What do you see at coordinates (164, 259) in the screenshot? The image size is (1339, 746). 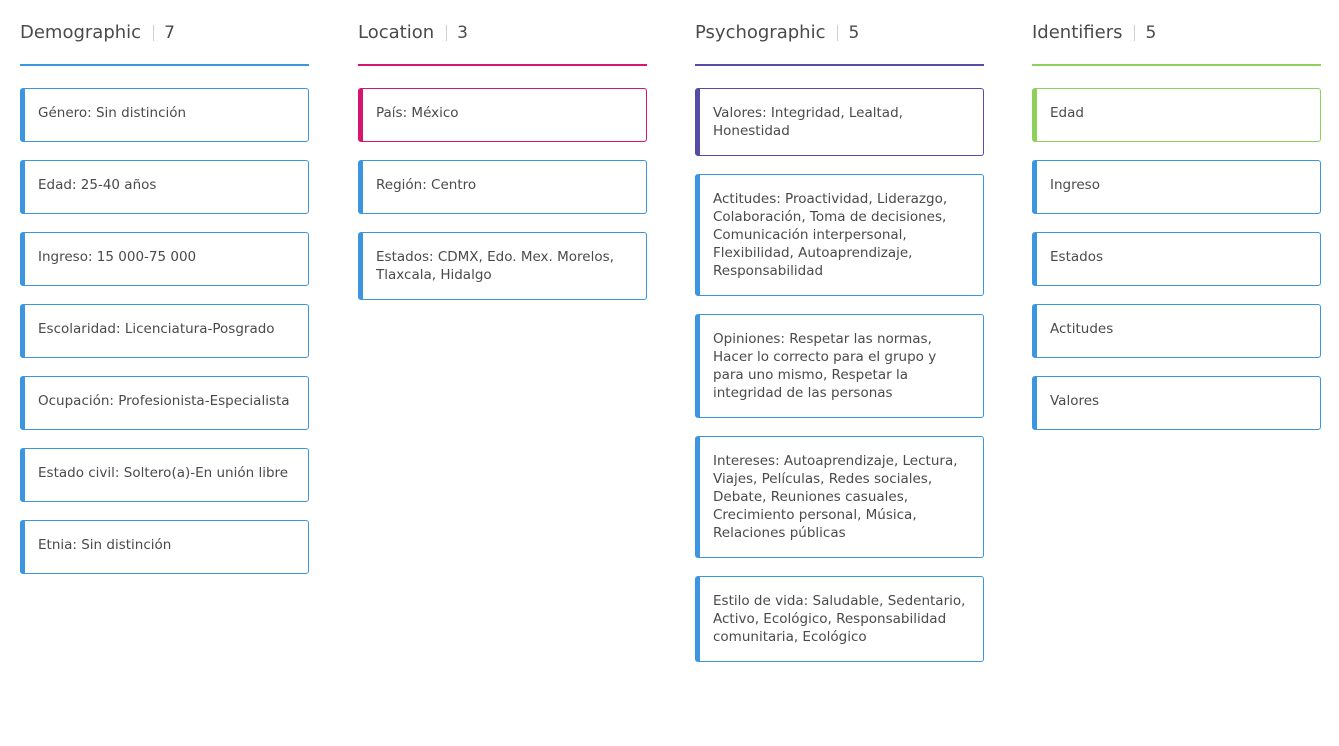 I see `card: Ingreso: 15 000-75 000` at bounding box center [164, 259].